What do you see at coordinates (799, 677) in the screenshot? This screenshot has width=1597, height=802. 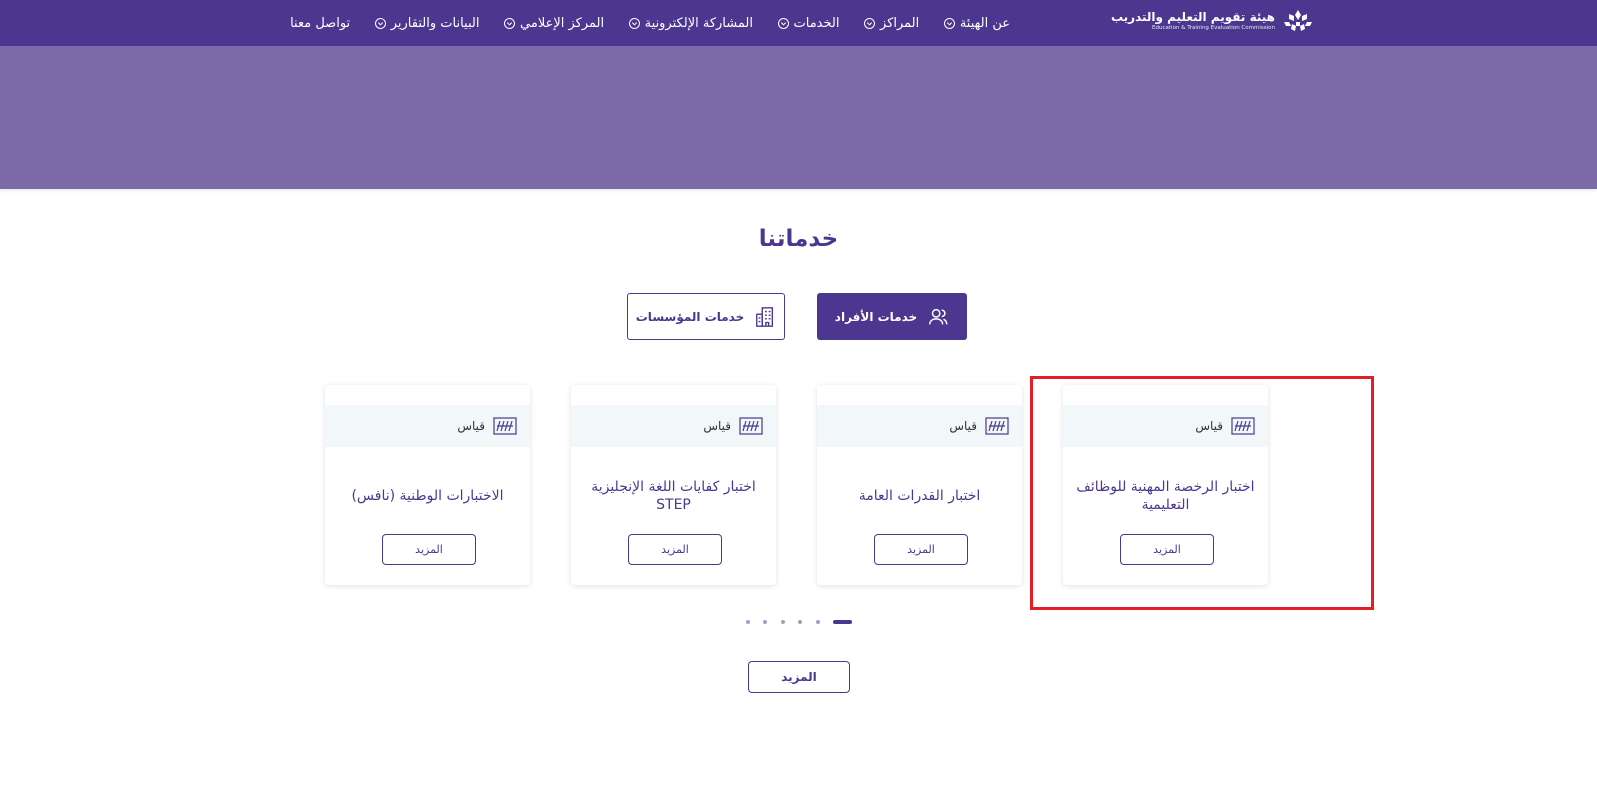 I see `more-services-button: المزيد` at bounding box center [799, 677].